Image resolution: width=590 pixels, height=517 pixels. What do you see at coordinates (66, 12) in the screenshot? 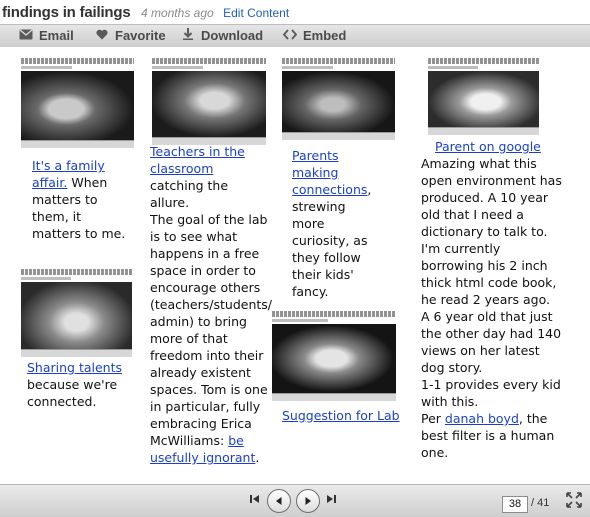
I see `presentation-title: findings in failings` at bounding box center [66, 12].